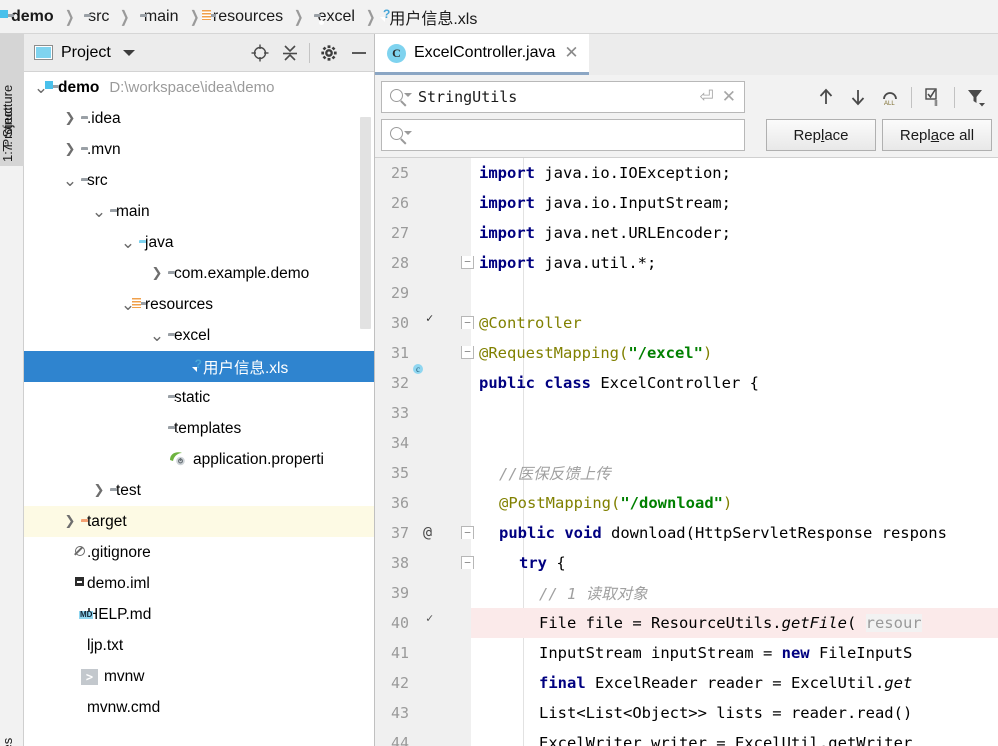 The width and height of the screenshot is (998, 746). Describe the element at coordinates (563, 97) in the screenshot. I see `search-input: StringUtils ⏎ ✕` at that location.